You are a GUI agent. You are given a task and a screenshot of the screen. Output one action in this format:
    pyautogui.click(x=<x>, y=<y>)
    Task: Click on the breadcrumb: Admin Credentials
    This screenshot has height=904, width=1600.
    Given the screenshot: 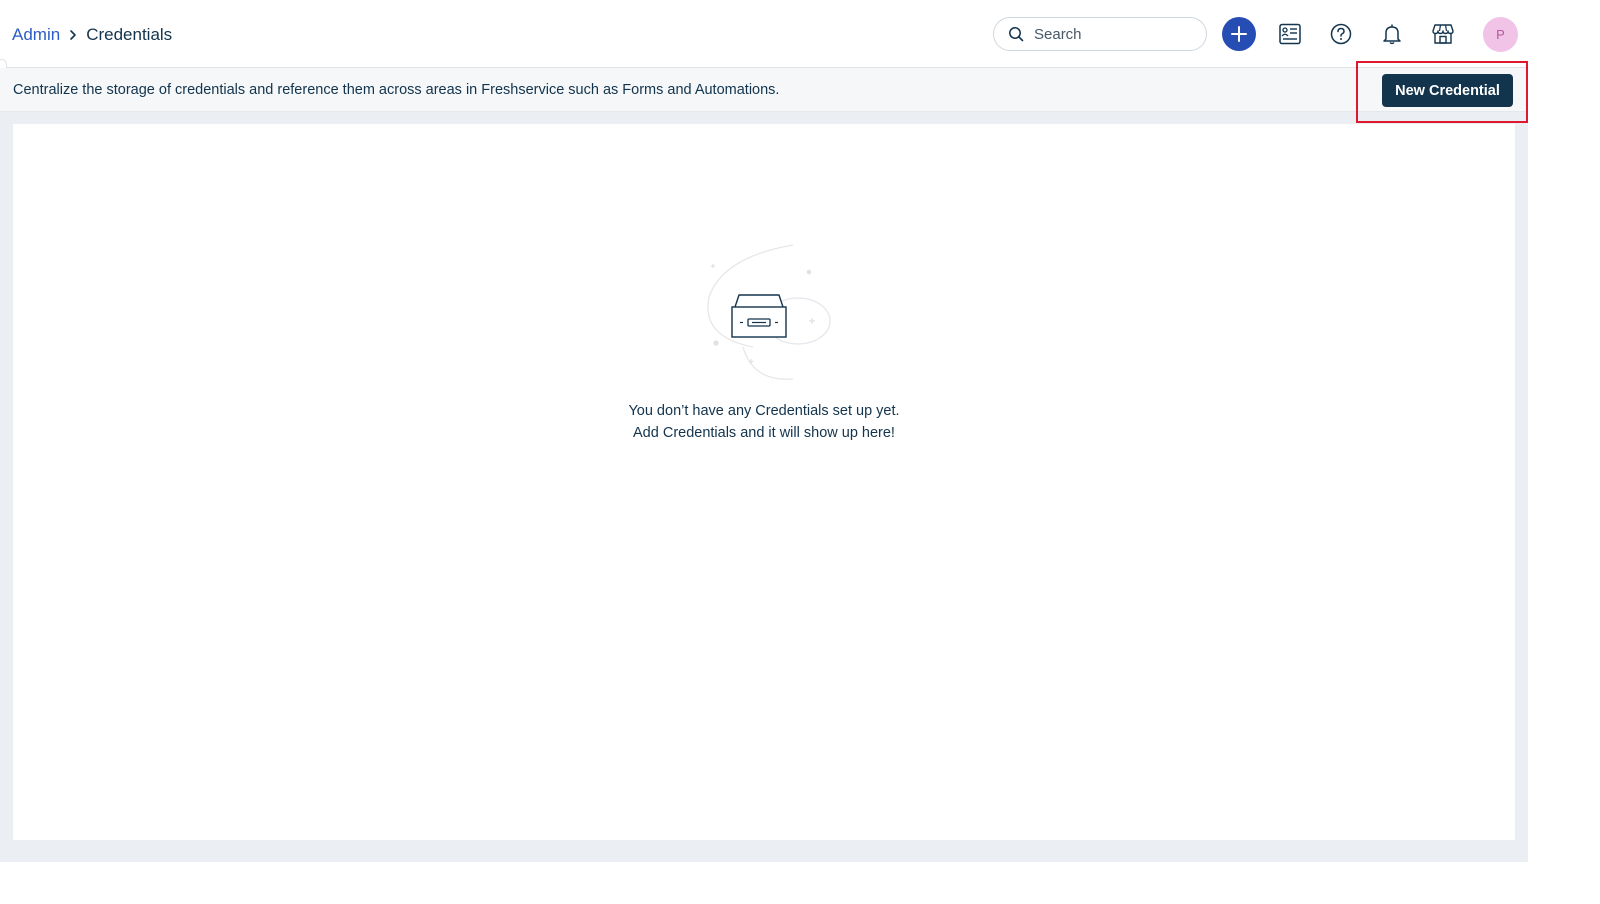 What is the action you would take?
    pyautogui.click(x=92, y=35)
    